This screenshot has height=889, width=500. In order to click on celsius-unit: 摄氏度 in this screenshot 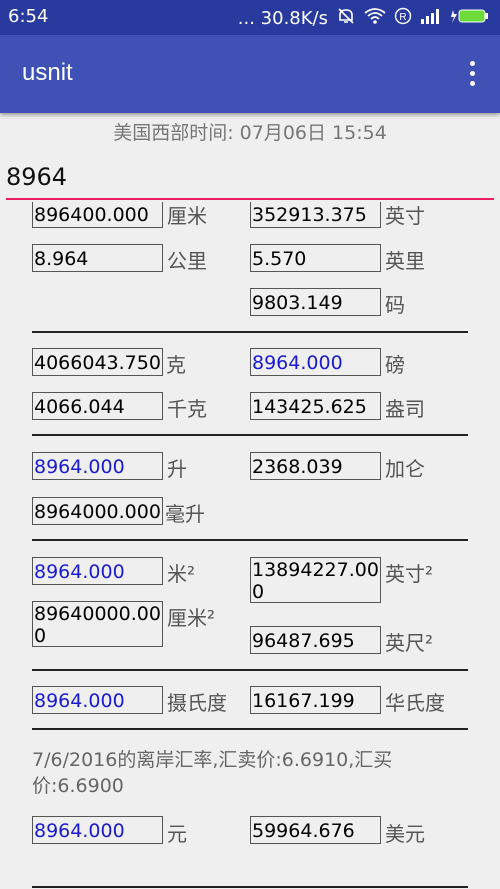, I will do `click(197, 703)`.